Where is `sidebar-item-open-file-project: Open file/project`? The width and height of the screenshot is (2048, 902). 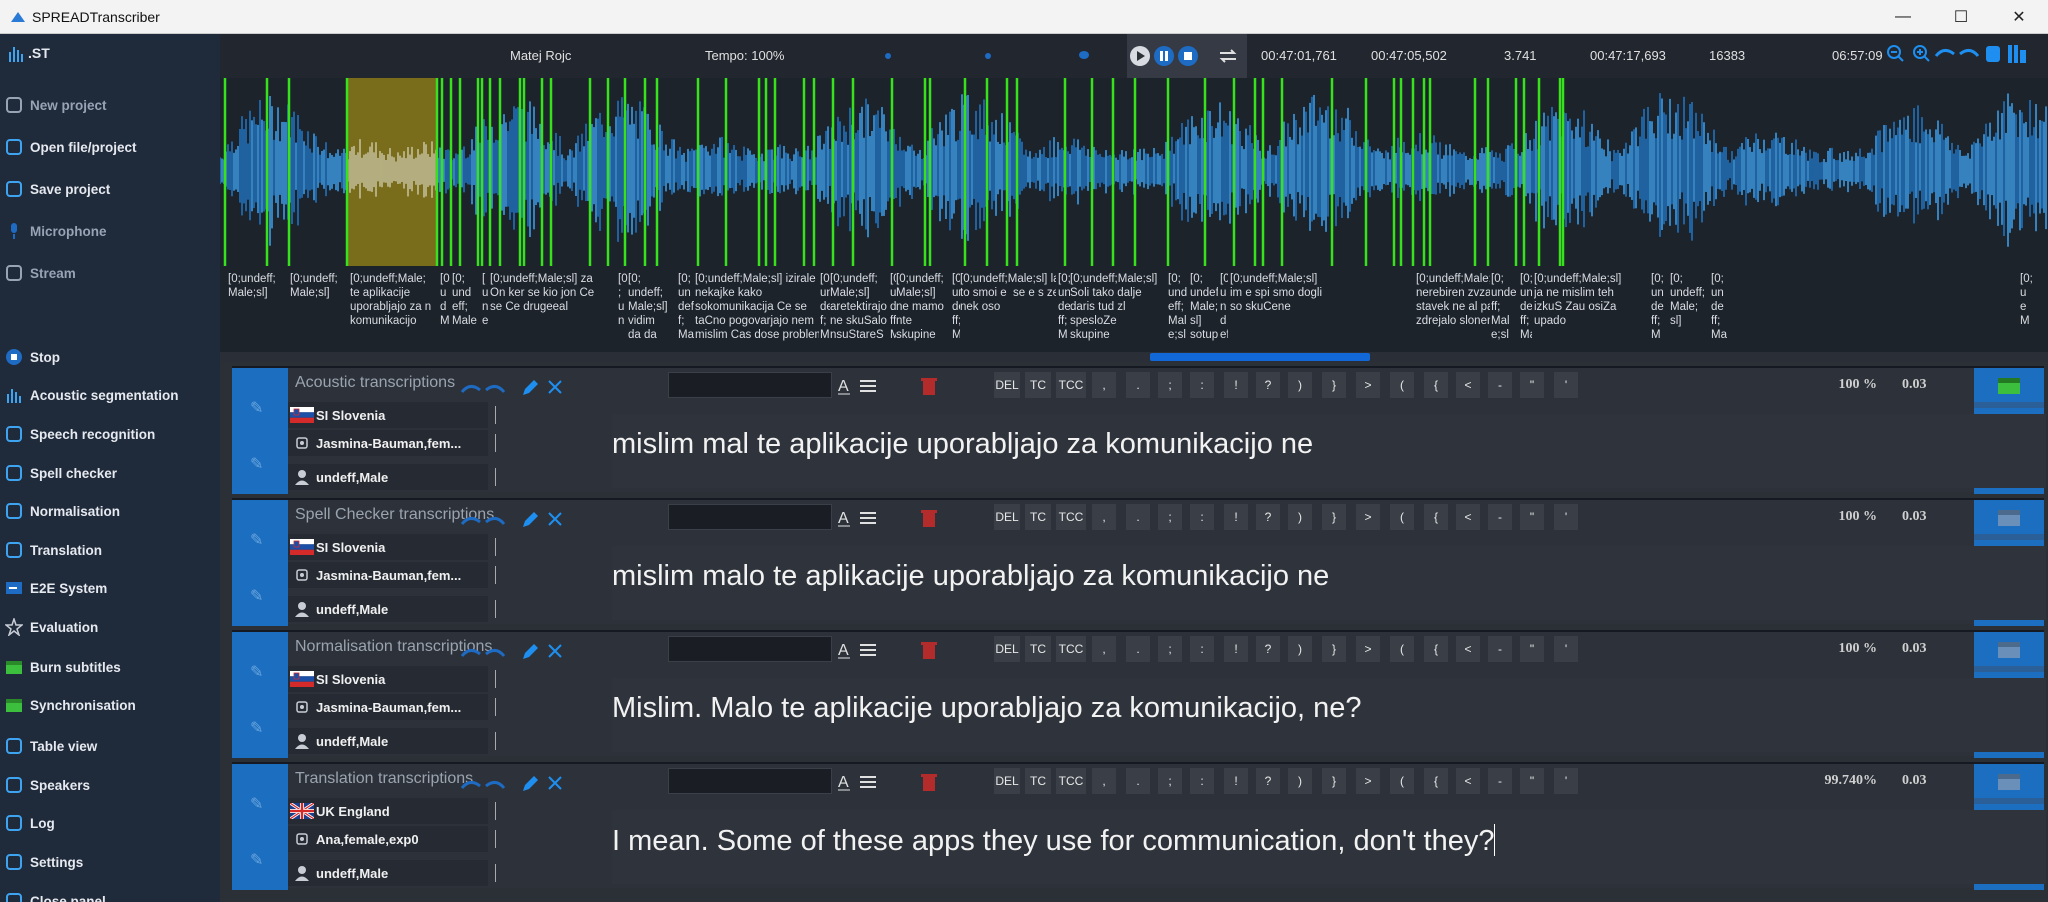
sidebar-item-open-file-project: Open file/project is located at coordinates (110, 147).